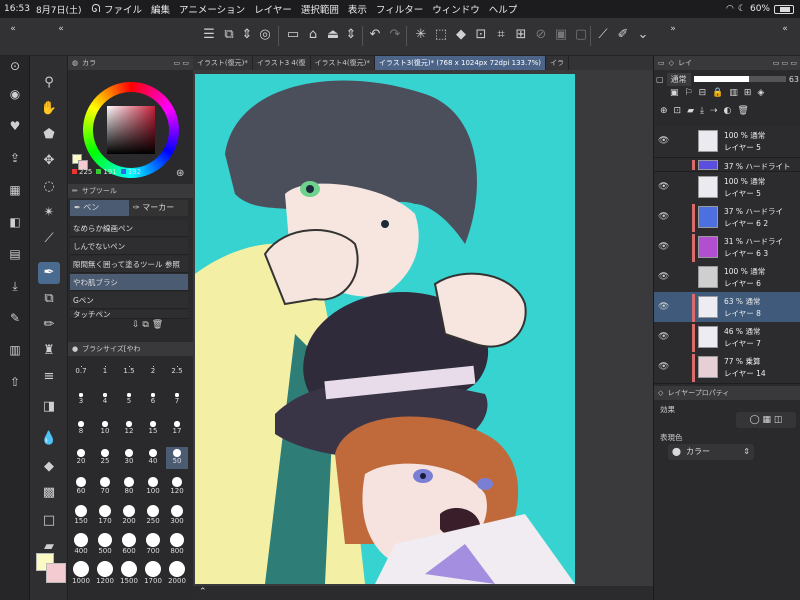 This screenshot has width=800, height=600. I want to click on pen-settings-icon: ✐, so click(623, 35).